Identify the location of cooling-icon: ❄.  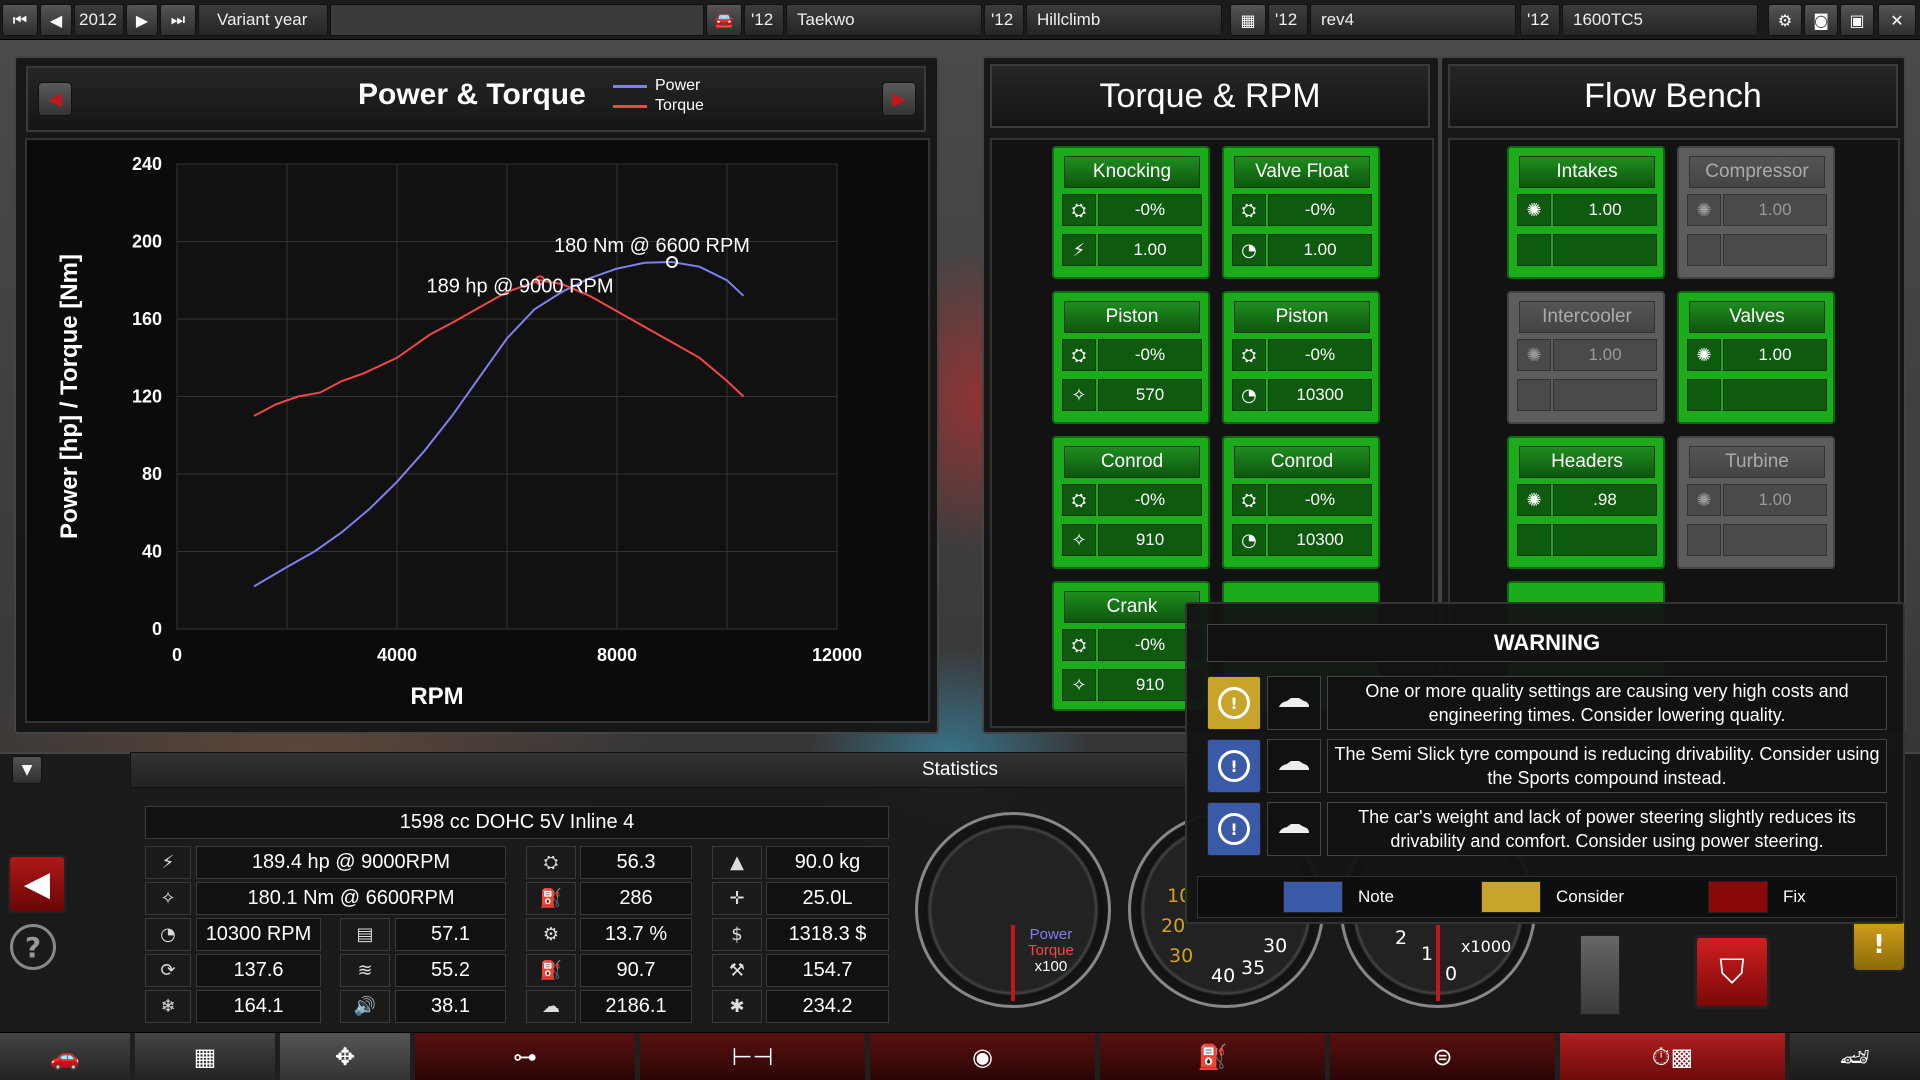
(168, 1006).